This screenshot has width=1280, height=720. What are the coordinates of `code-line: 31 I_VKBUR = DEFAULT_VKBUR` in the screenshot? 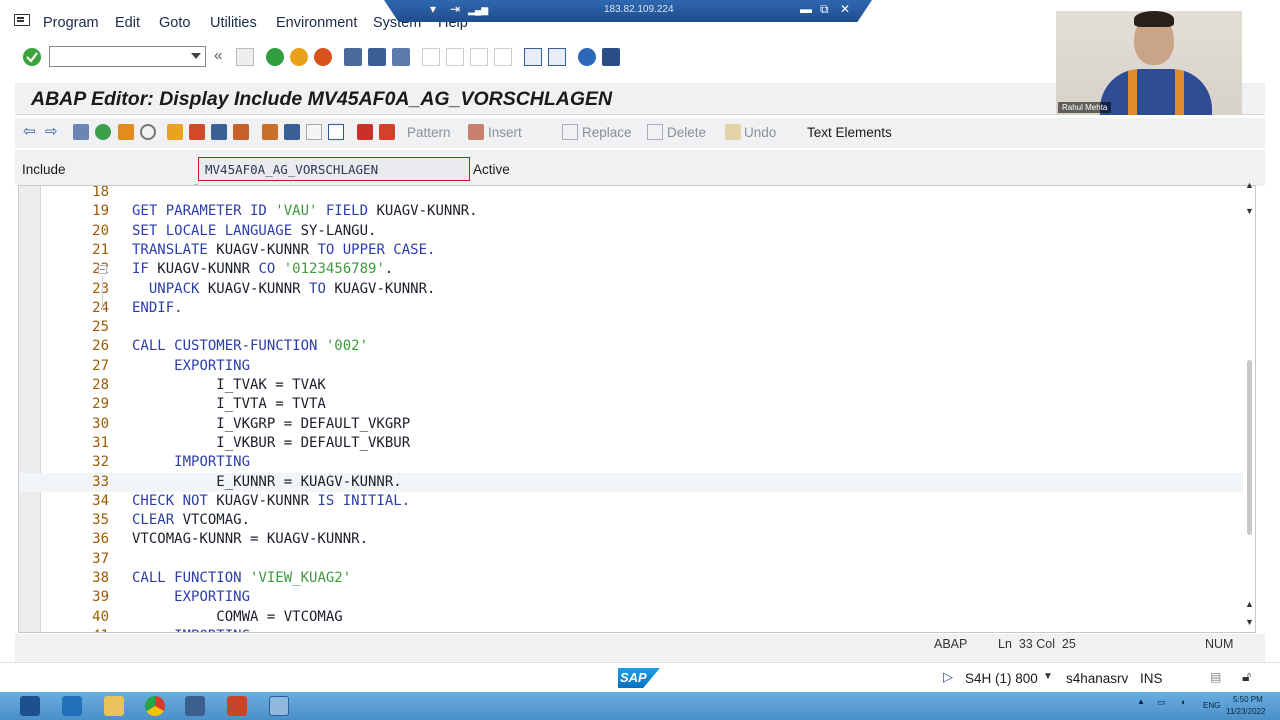 It's located at (631, 443).